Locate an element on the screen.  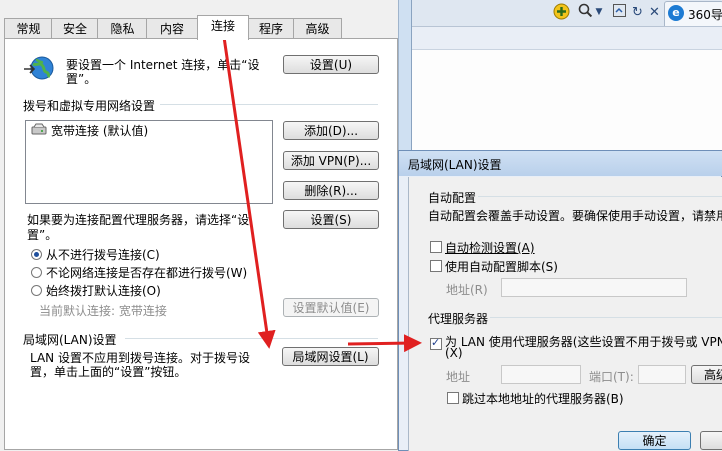
ok-button: 确定 is located at coordinates (654, 440).